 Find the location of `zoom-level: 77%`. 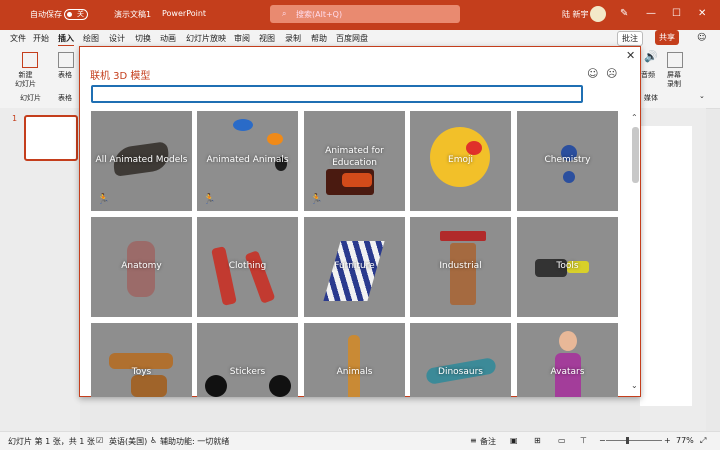

zoom-level: 77% is located at coordinates (685, 440).